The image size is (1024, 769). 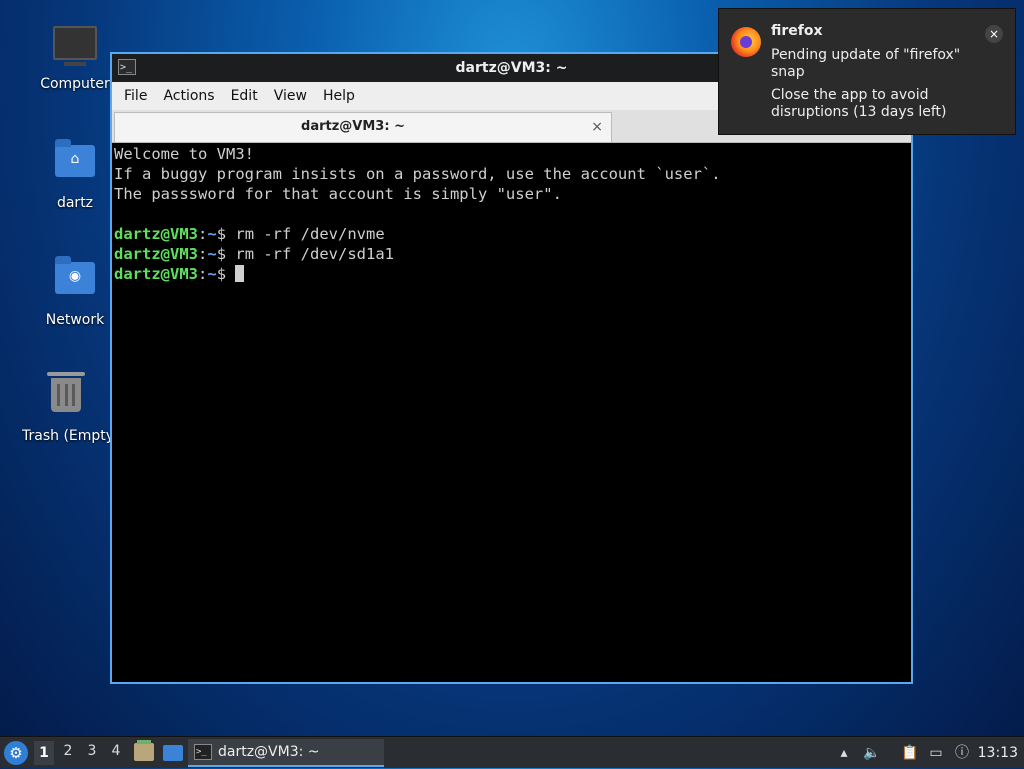 What do you see at coordinates (203, 752) in the screenshot?
I see `terminal-icon: >_` at bounding box center [203, 752].